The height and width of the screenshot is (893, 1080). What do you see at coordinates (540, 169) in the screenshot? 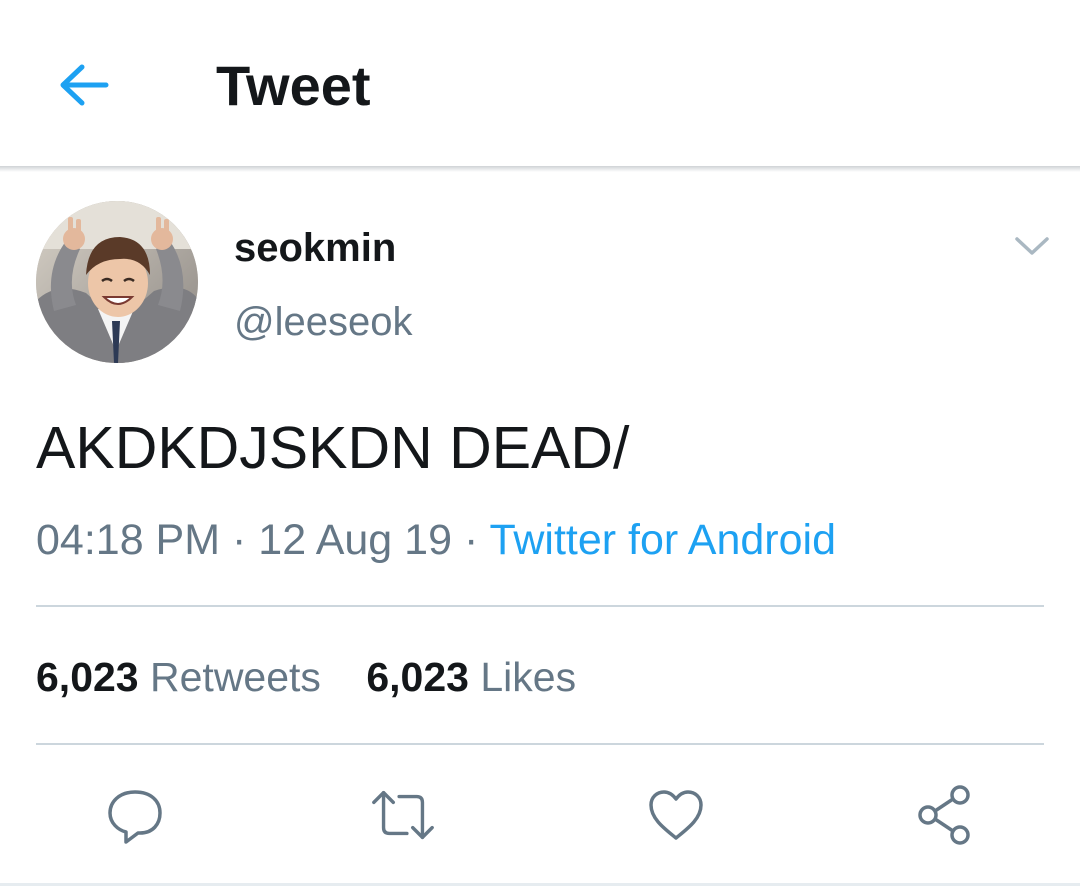
I see `header-divider` at bounding box center [540, 169].